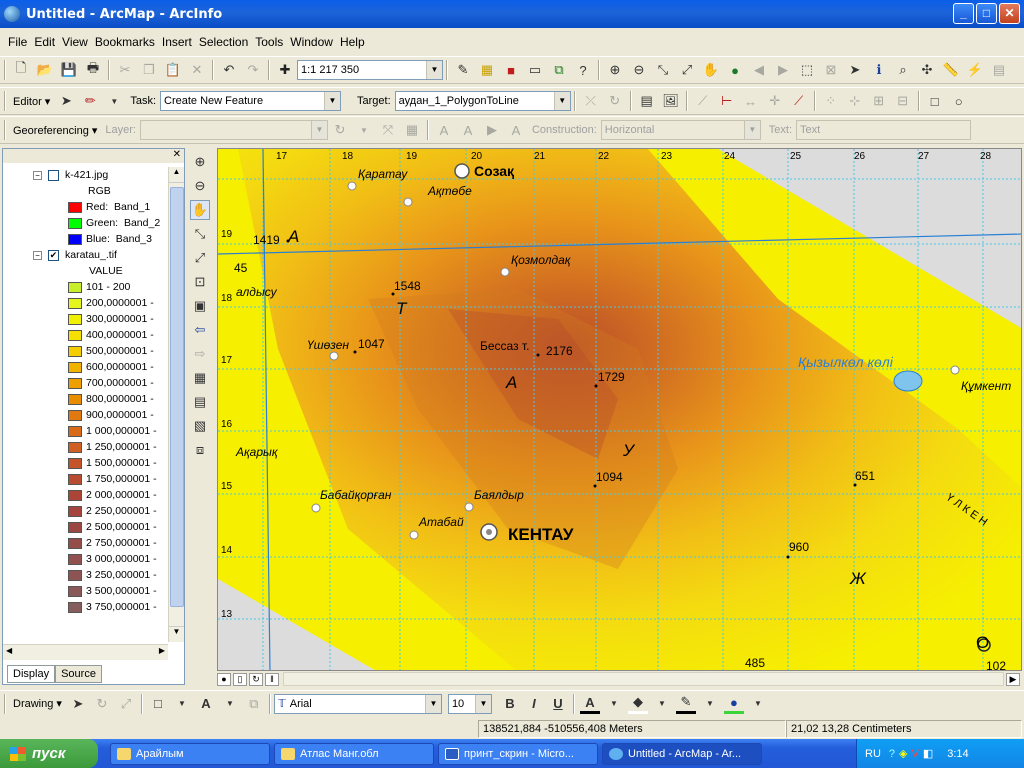 The image size is (1024, 768). I want to click on rectangle-icon: □, so click(158, 704).